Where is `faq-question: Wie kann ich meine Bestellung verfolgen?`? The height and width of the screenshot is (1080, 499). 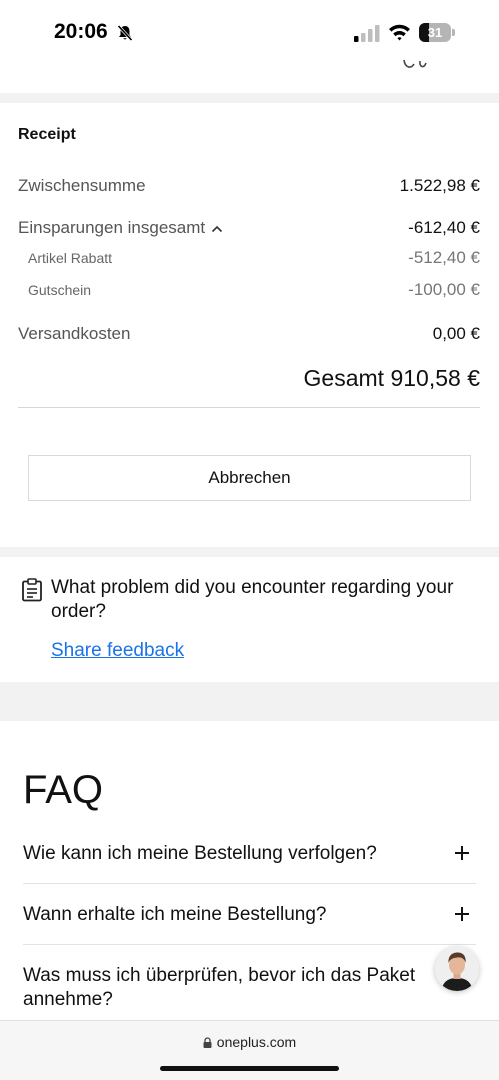
faq-question: Wie kann ich meine Bestellung verfolgen? is located at coordinates (200, 853).